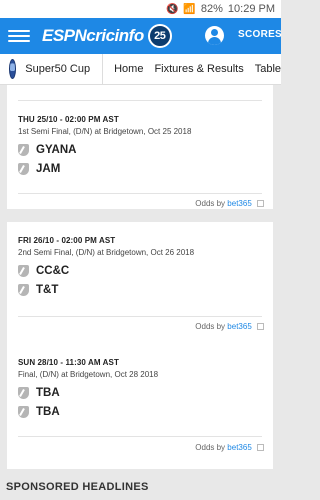 Image resolution: width=320 pixels, height=500 pixels. I want to click on top-app-bar: ESPN cricinfo 25 SCORES, so click(141, 36).